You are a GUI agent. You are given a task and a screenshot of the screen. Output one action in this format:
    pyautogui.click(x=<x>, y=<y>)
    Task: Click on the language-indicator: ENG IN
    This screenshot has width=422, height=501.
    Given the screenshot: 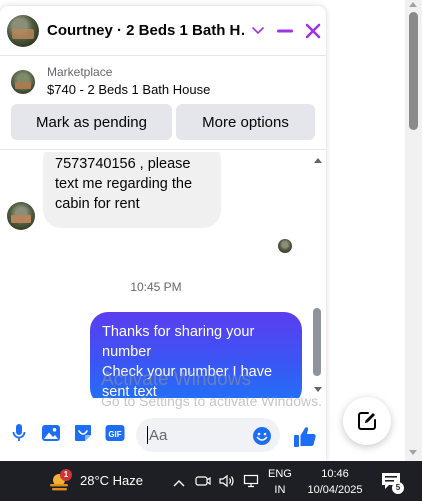 What is the action you would take?
    pyautogui.click(x=280, y=482)
    